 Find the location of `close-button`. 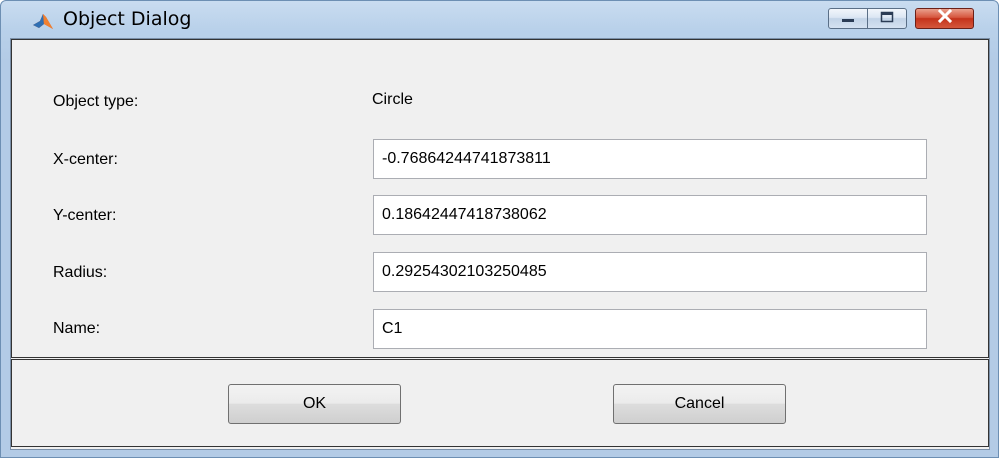

close-button is located at coordinates (944, 18).